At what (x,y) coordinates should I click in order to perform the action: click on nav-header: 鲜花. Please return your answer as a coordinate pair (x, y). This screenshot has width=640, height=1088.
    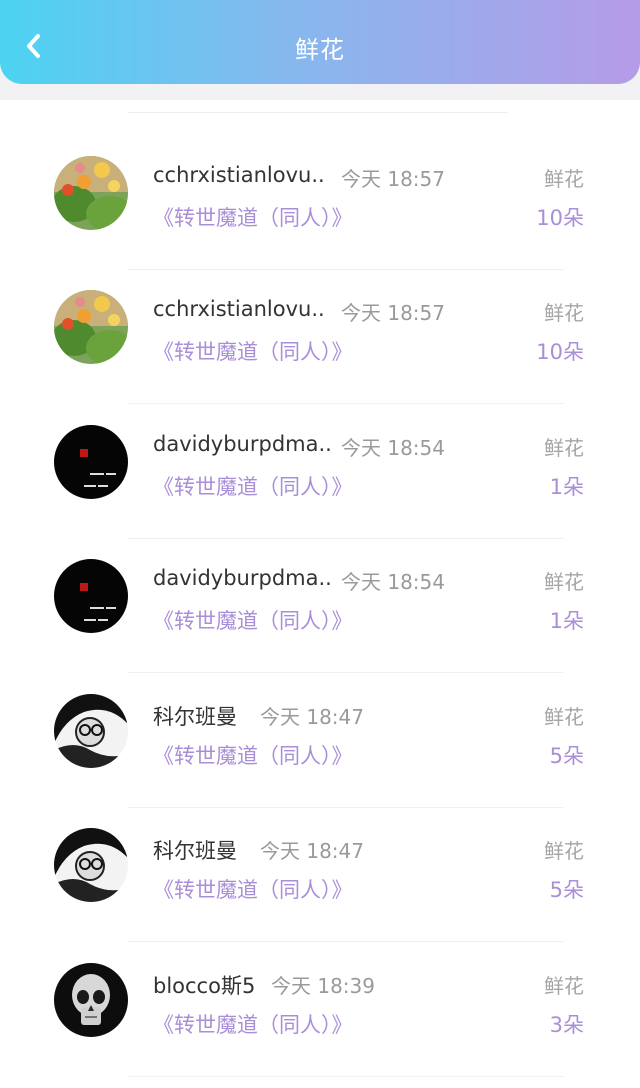
    Looking at the image, I should click on (320, 42).